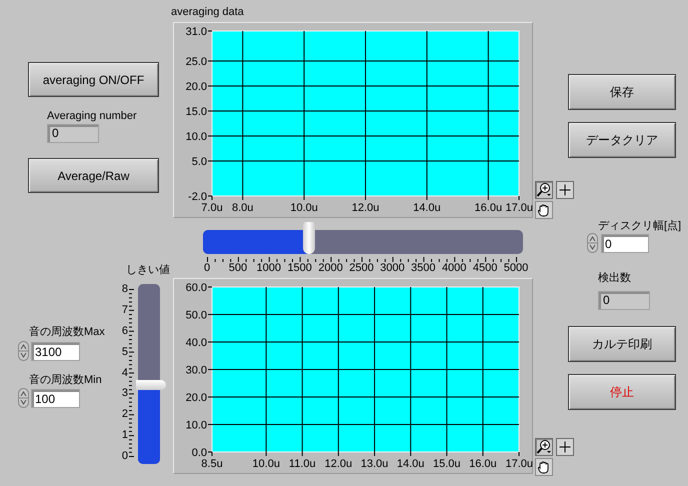 Image resolution: width=688 pixels, height=486 pixels. Describe the element at coordinates (124, 352) in the screenshot. I see `scale-label: 5` at that location.